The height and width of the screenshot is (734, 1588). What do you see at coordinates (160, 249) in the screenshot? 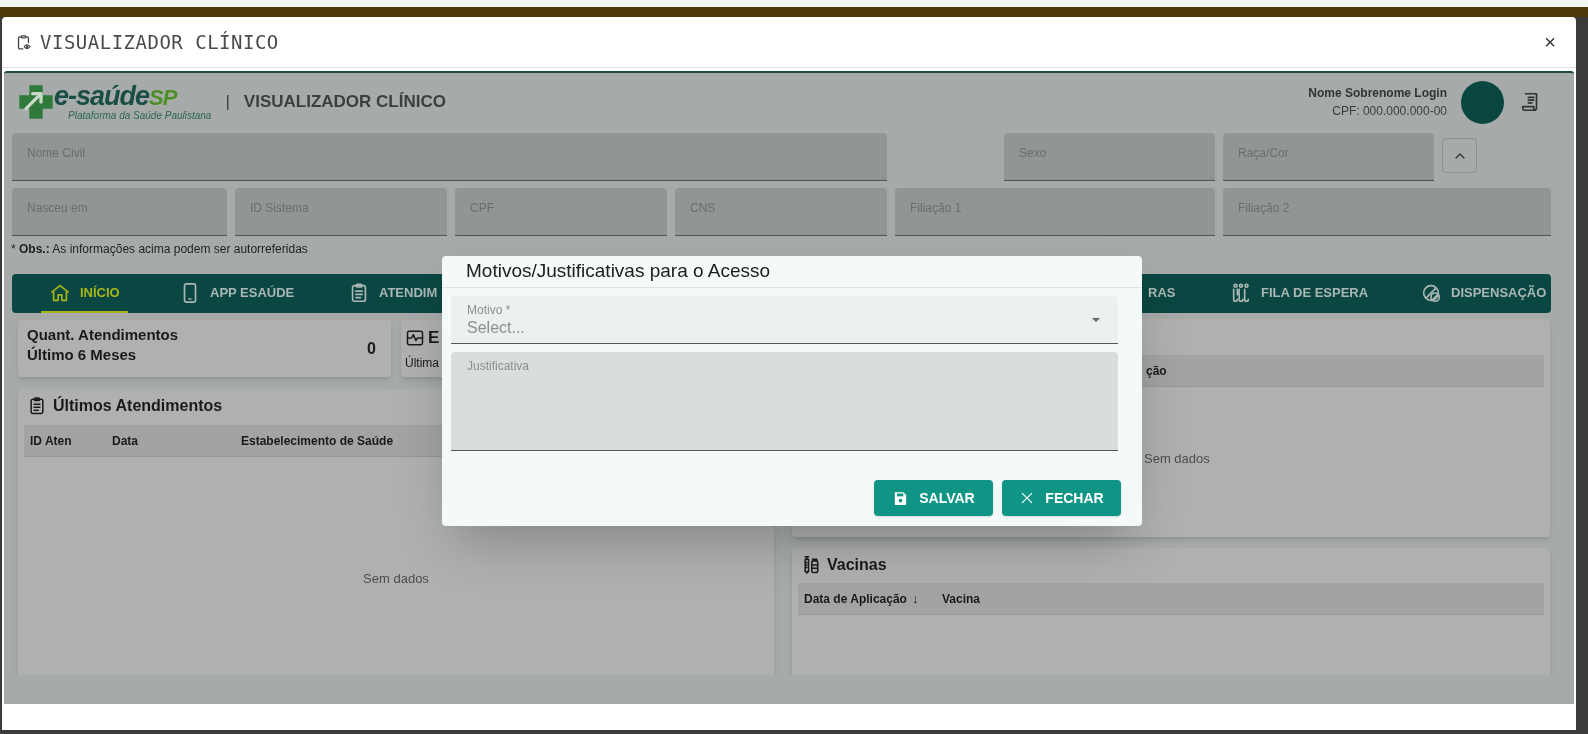
I see `observation-note: *Obs.: As informações acima podem ser autorreferidas` at bounding box center [160, 249].